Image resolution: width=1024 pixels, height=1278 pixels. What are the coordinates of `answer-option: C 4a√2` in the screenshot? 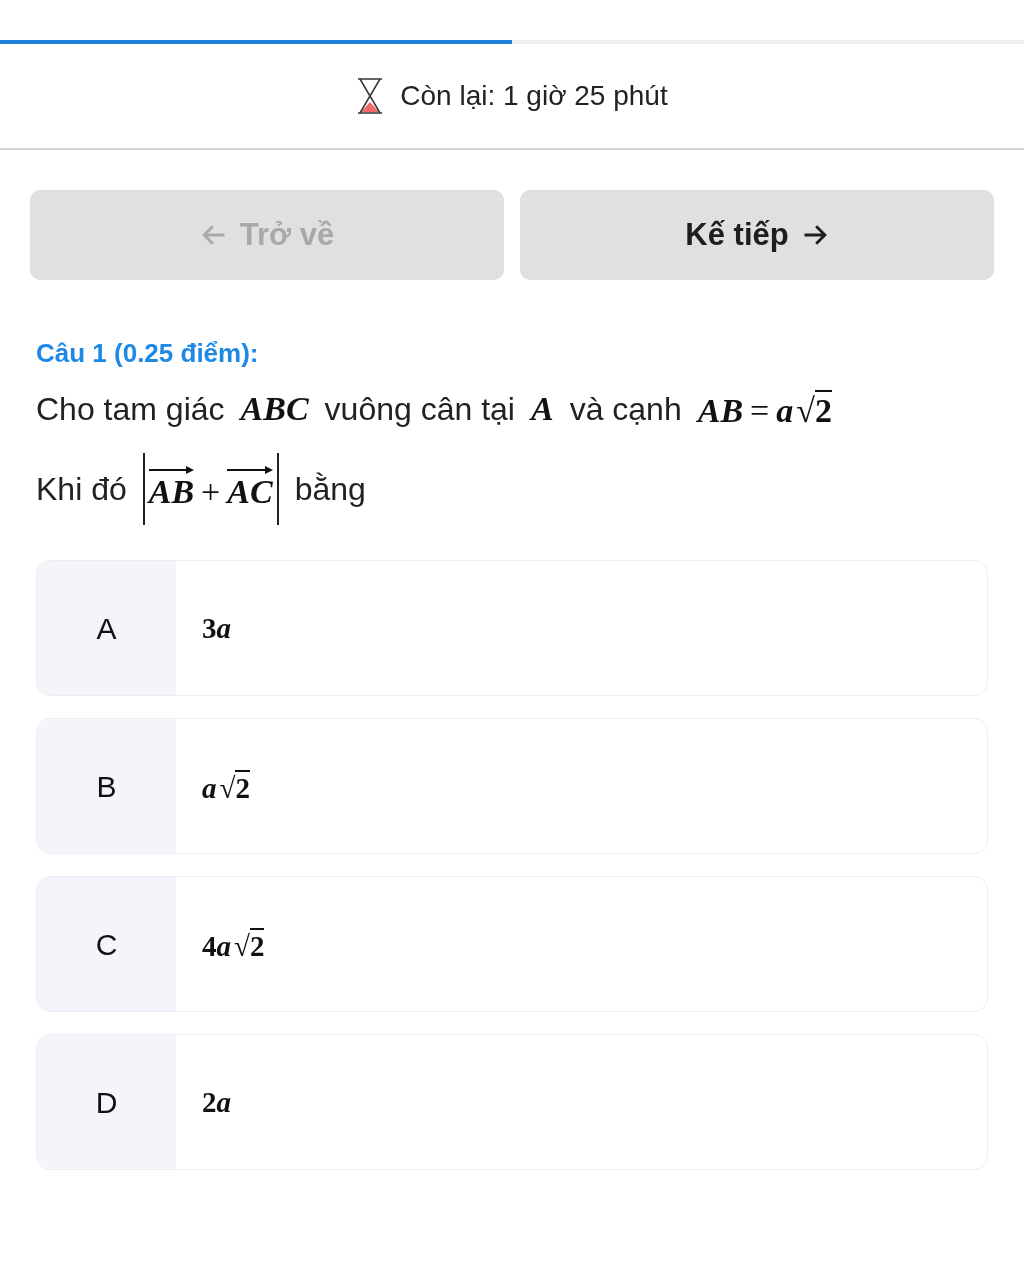 It's located at (512, 944).